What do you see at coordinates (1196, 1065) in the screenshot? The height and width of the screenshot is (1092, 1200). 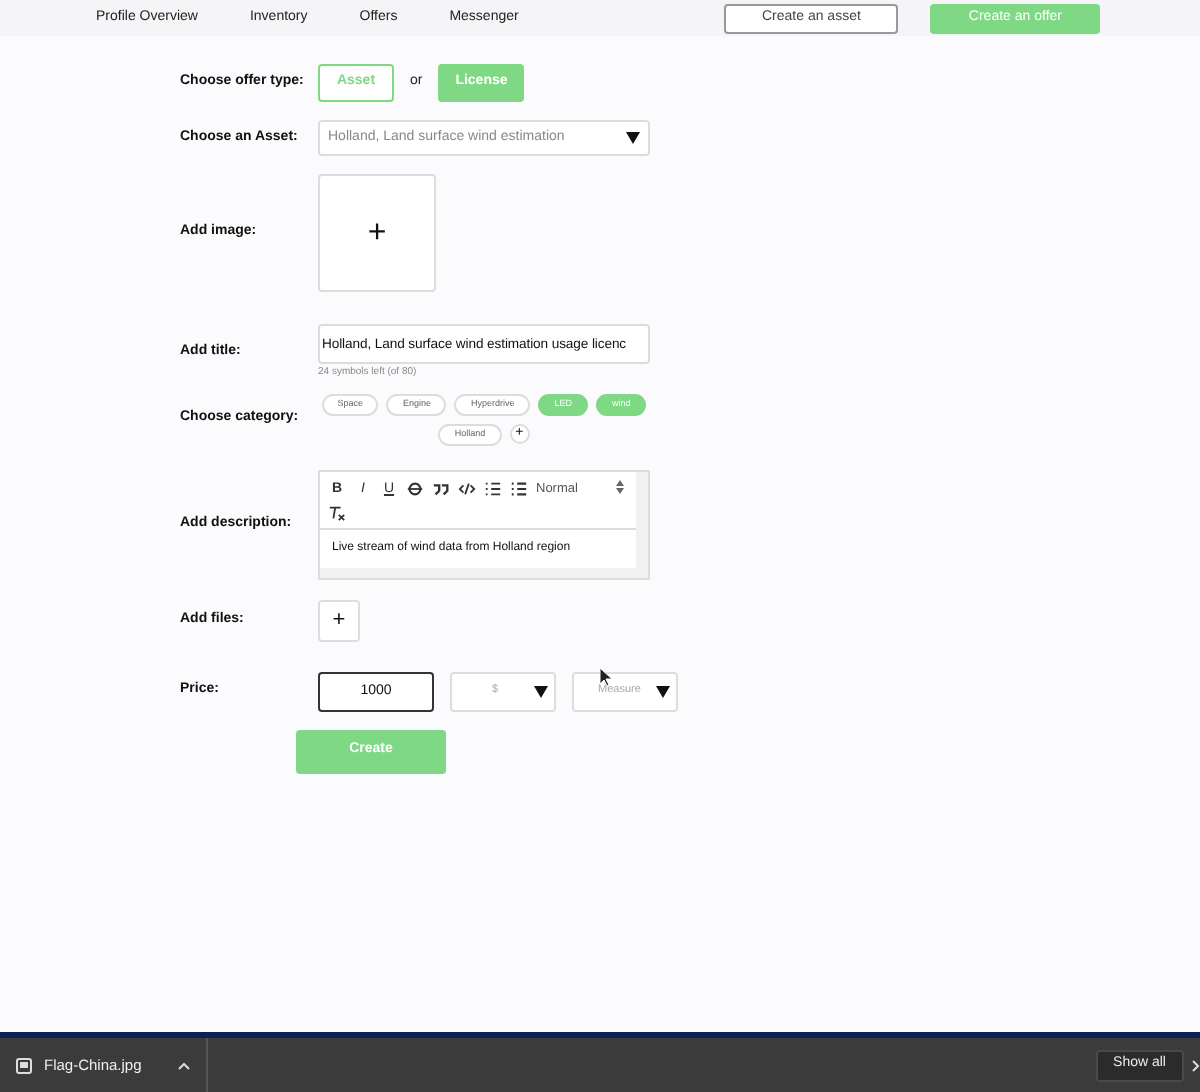 I see `chevron-right-icon` at bounding box center [1196, 1065].